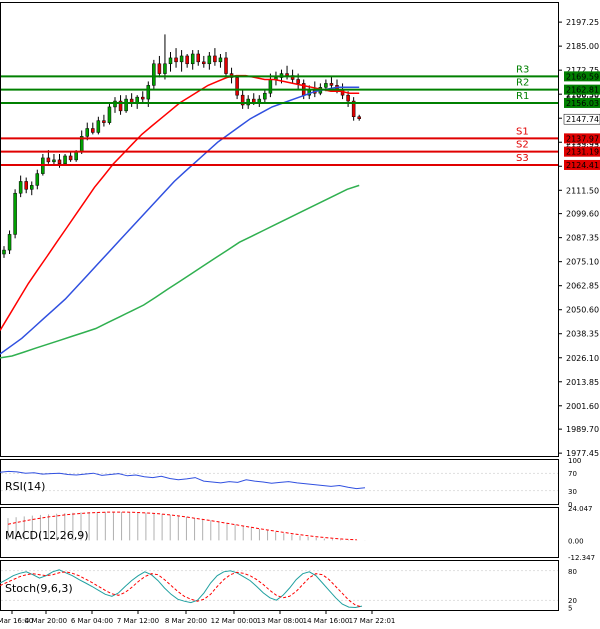  What do you see at coordinates (582, 358) in the screenshot?
I see `y-tick-label: 2026.10` at bounding box center [582, 358].